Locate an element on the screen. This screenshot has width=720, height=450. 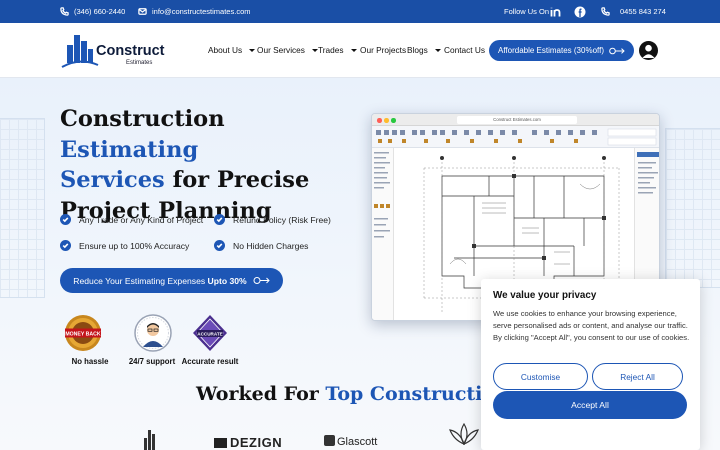
cta-label: Affordable Estimates (30%off) is located at coordinates (551, 50).